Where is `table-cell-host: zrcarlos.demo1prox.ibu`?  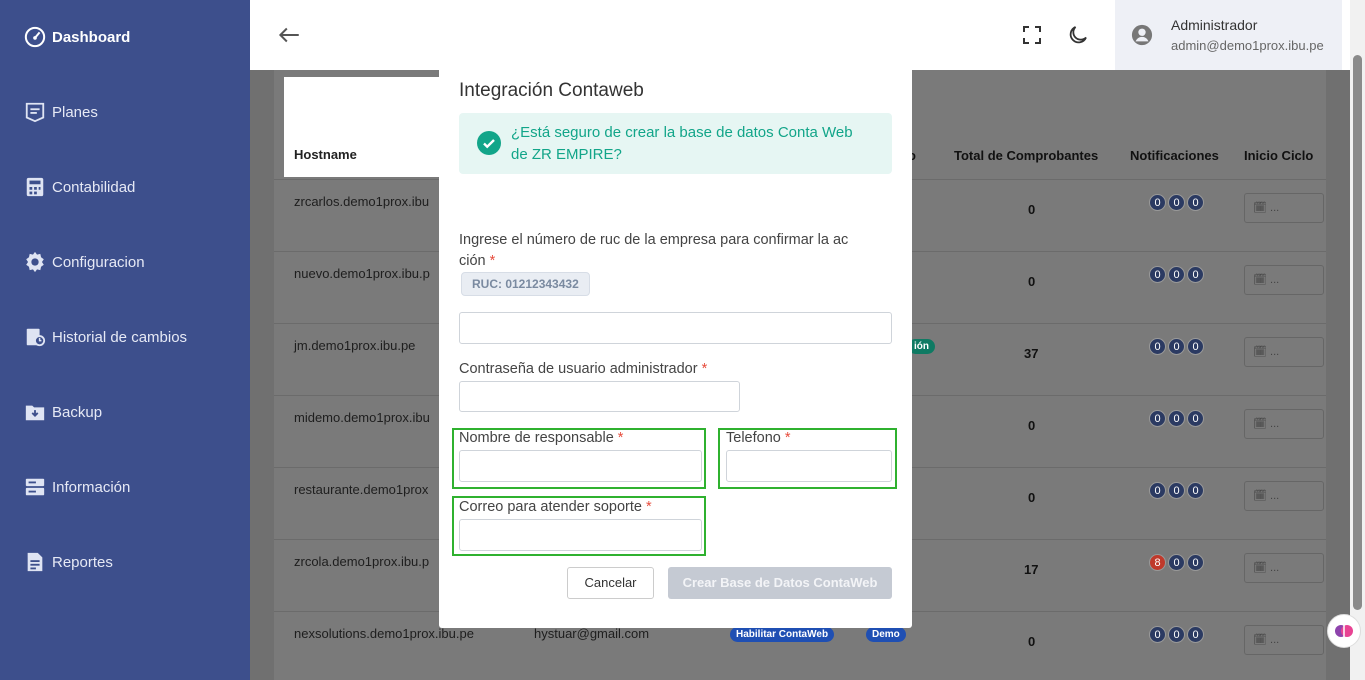
table-cell-host: zrcarlos.demo1prox.ibu is located at coordinates (362, 201).